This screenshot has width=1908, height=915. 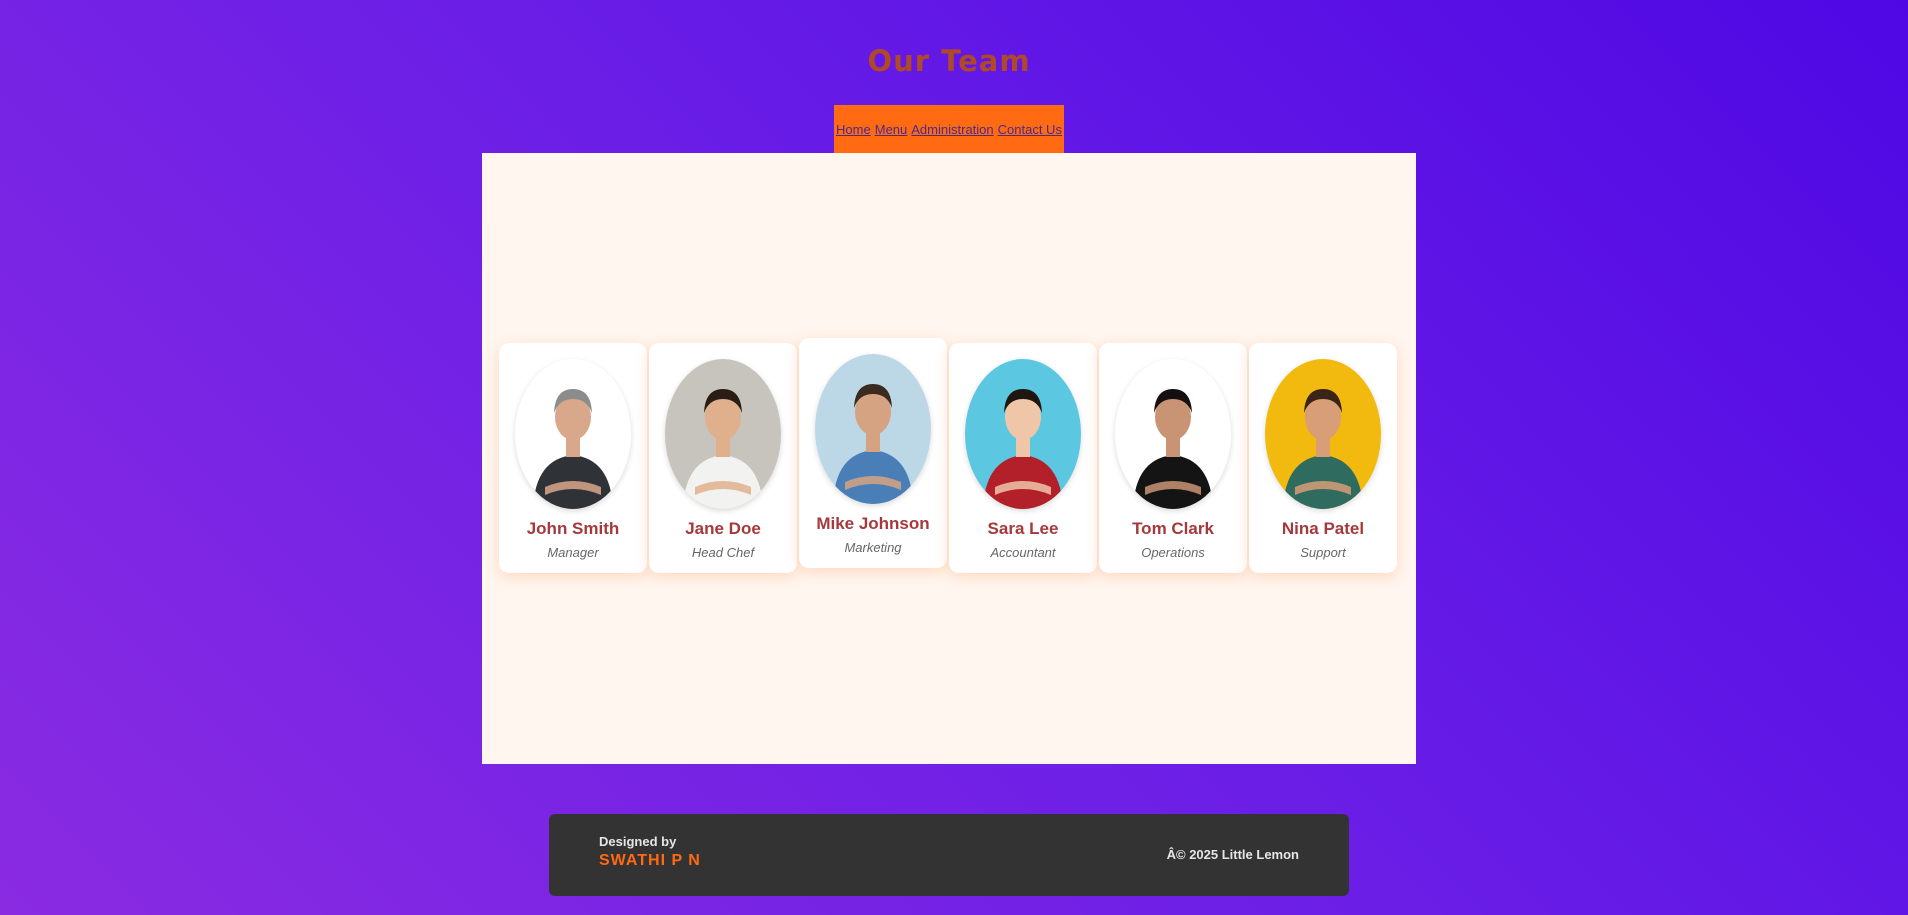 I want to click on member-role: Marketing, so click(x=873, y=547).